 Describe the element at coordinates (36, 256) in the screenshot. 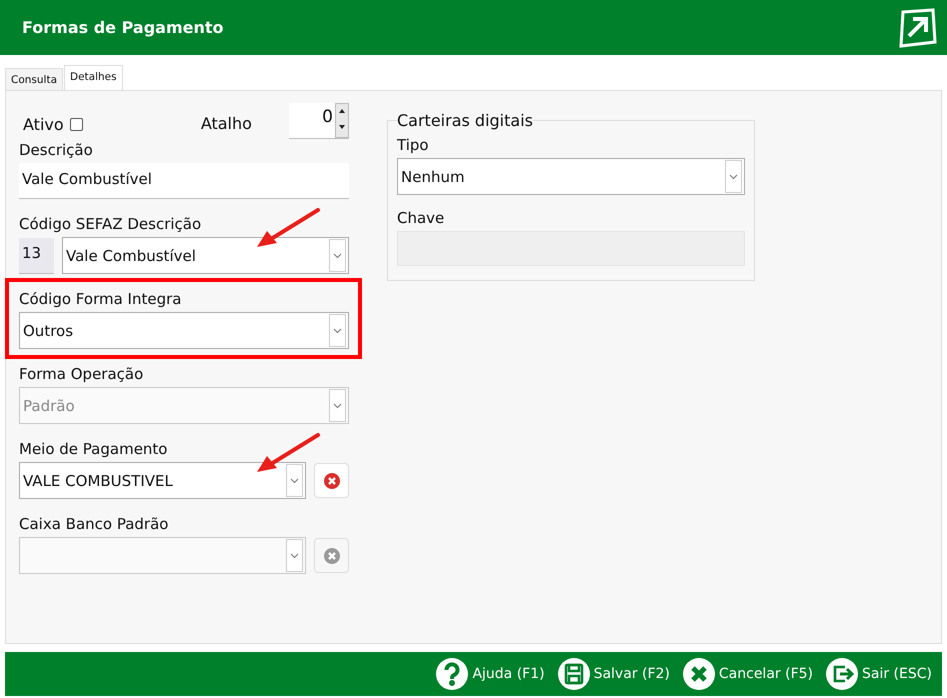

I see `code-field: 13` at that location.